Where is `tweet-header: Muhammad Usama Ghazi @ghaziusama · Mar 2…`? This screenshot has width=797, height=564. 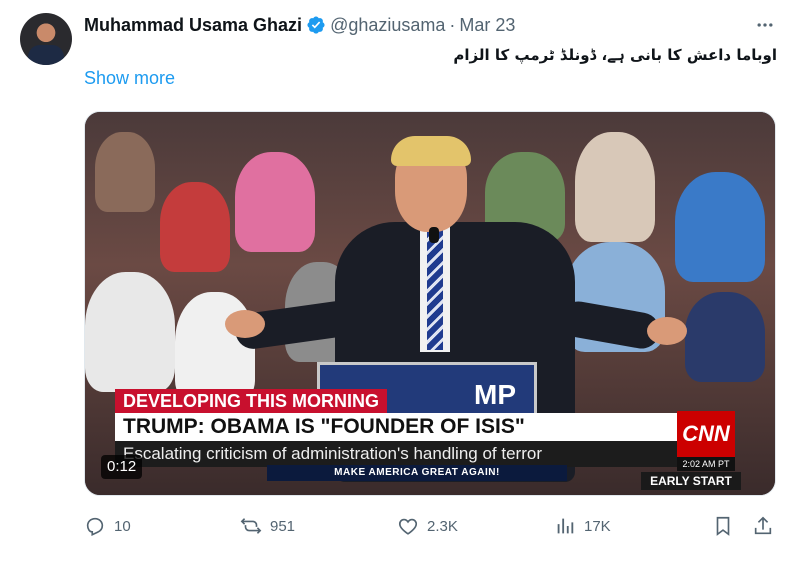 tweet-header: Muhammad Usama Ghazi @ghaziusama · Mar 2… is located at coordinates (299, 25).